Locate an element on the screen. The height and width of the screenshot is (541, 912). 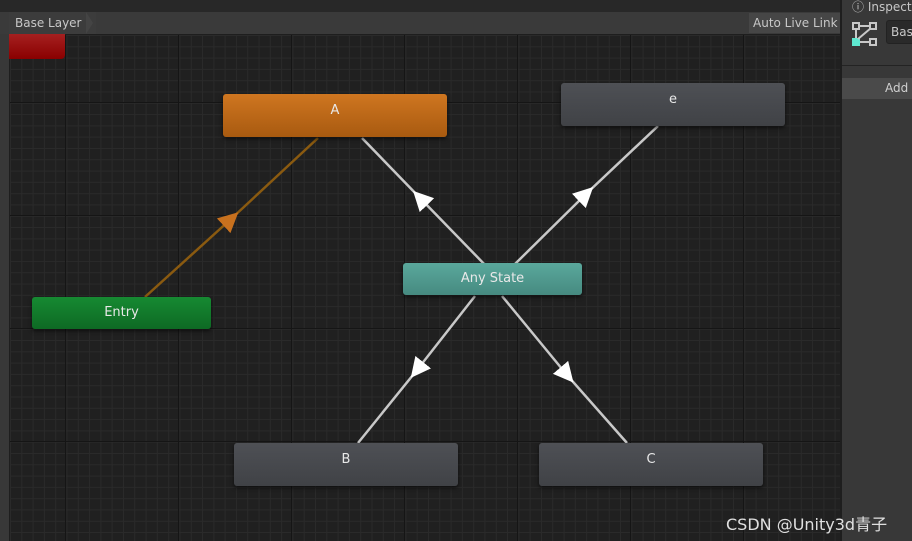
divider is located at coordinates (877, 65).